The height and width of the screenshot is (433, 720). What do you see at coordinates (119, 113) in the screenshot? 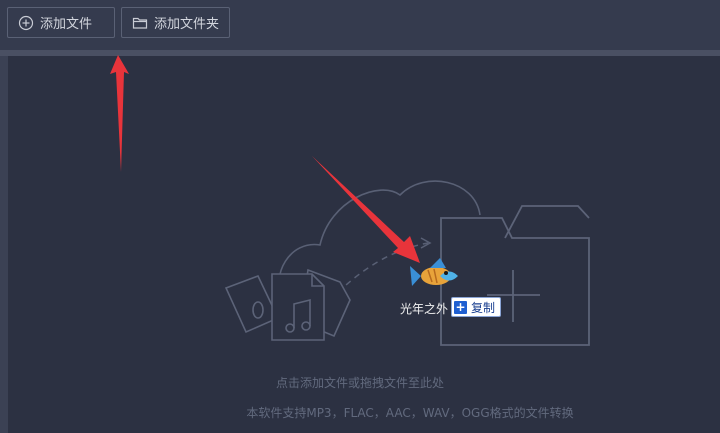
I see `annotation-arrow-up` at bounding box center [119, 113].